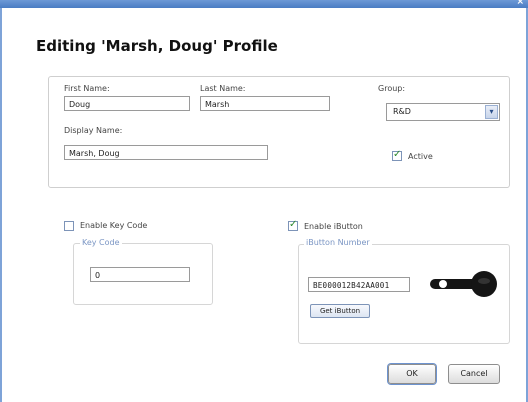 Image resolution: width=528 pixels, height=402 pixels. I want to click on active-checkbox: ✓, so click(397, 155).